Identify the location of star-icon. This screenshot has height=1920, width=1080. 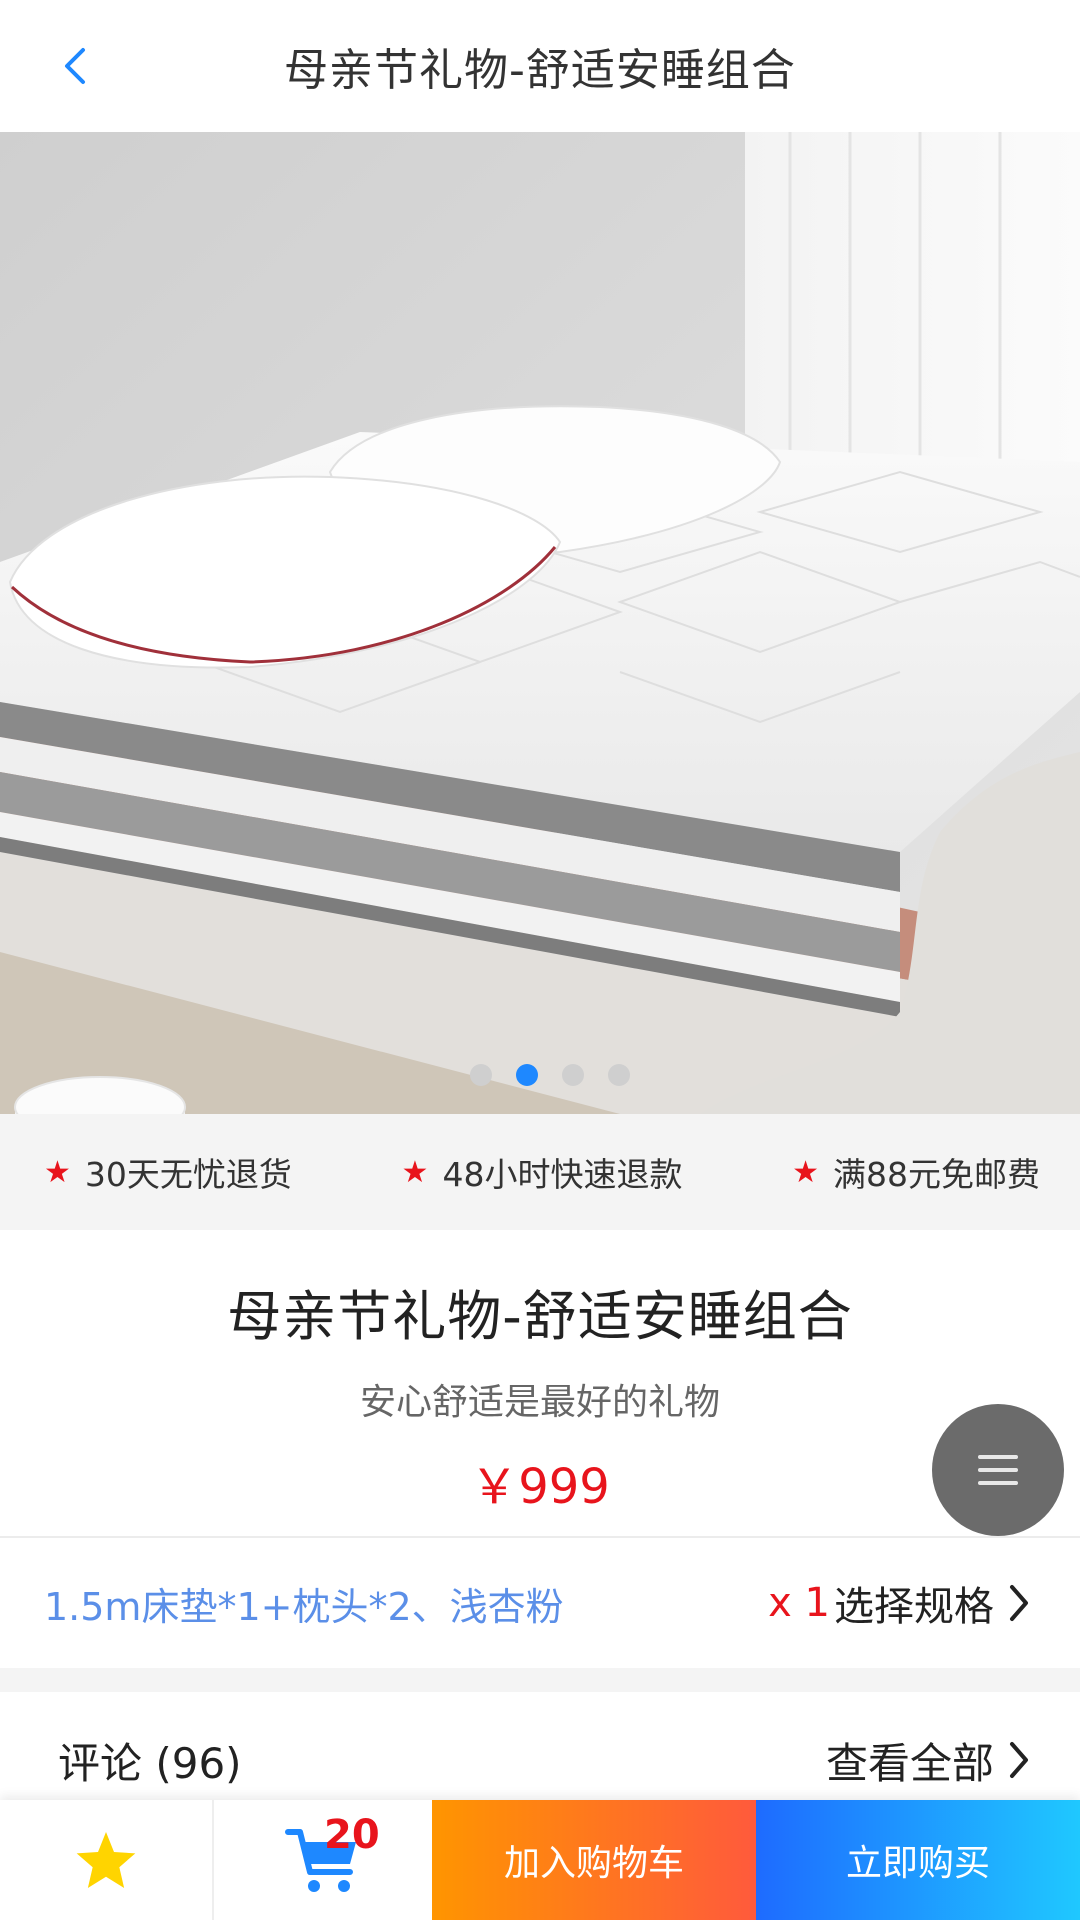
(106, 1860).